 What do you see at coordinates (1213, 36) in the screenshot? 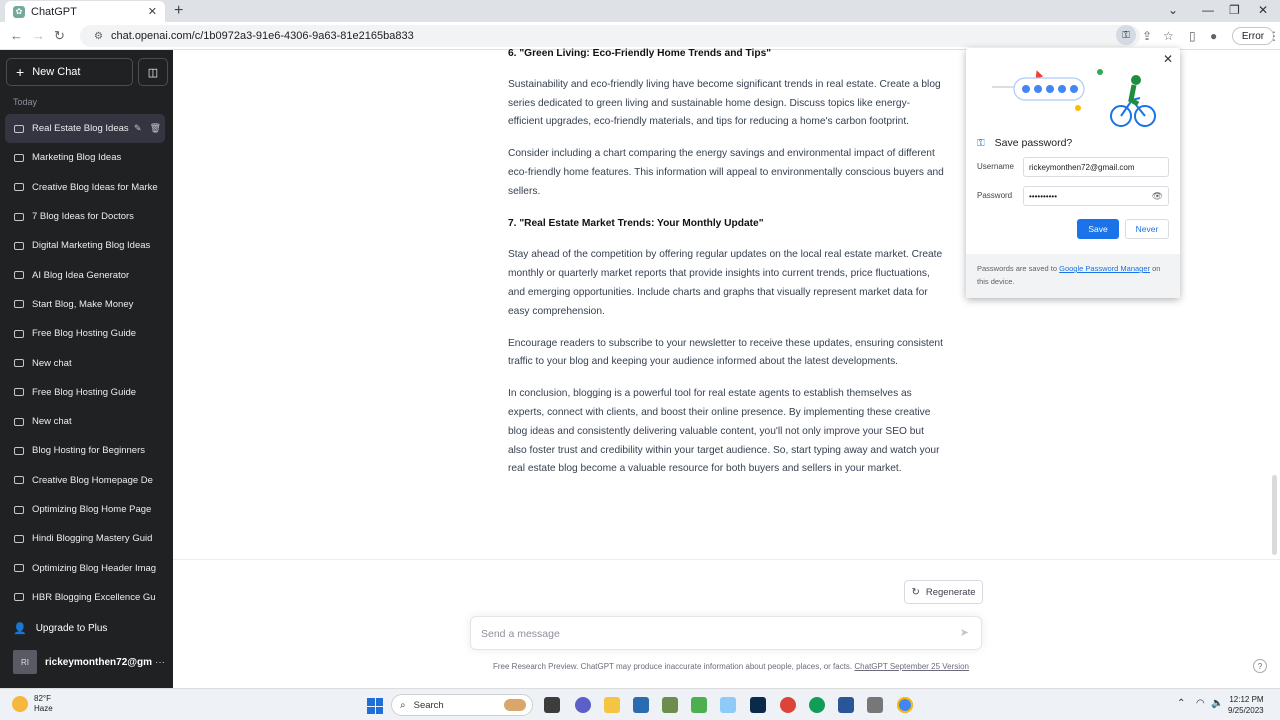
I see `profile-icon: ●` at bounding box center [1213, 36].